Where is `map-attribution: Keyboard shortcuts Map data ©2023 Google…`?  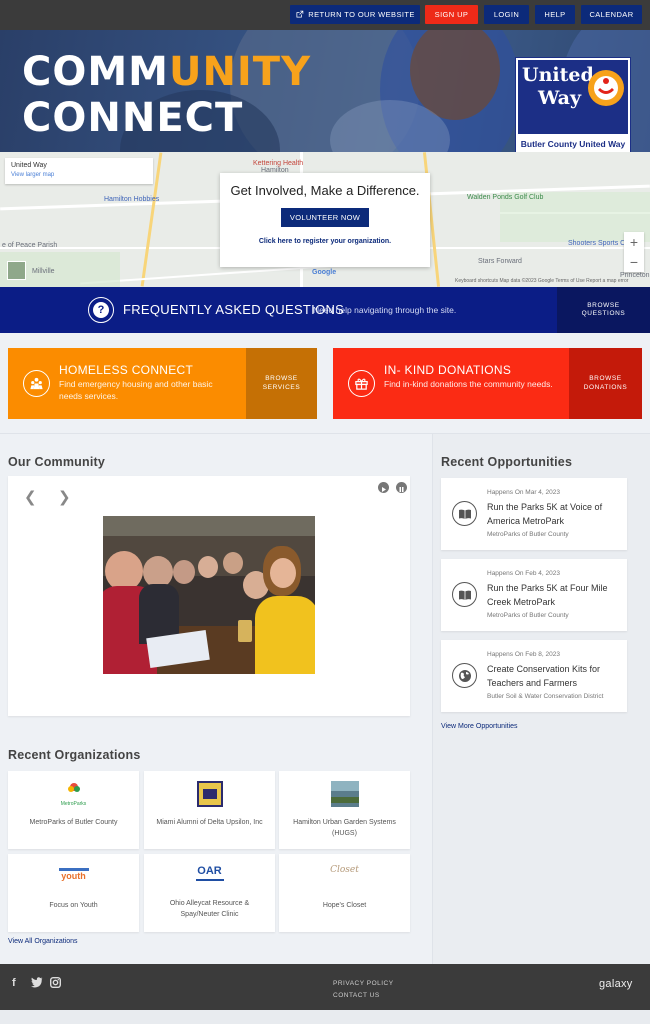 map-attribution: Keyboard shortcuts Map data ©2023 Google… is located at coordinates (542, 281).